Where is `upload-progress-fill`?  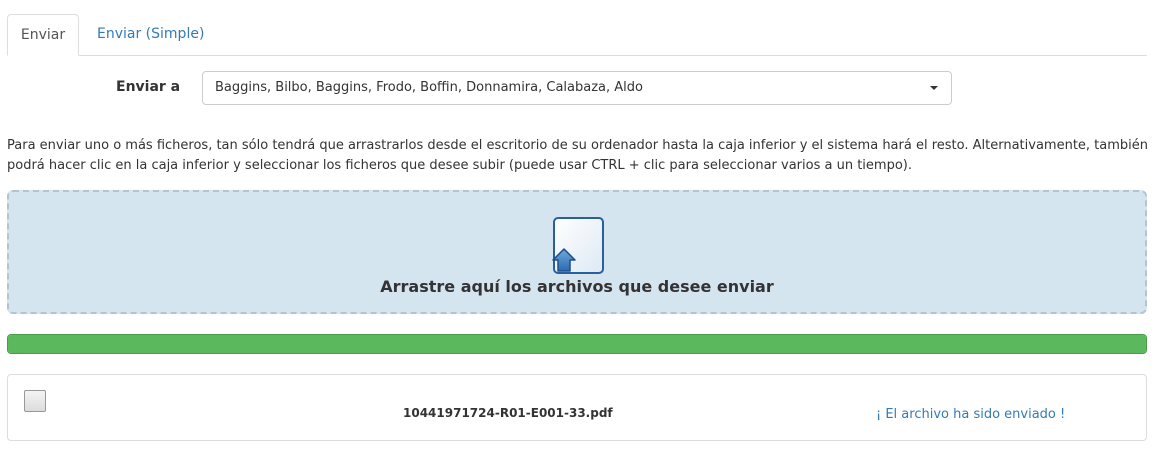
upload-progress-fill is located at coordinates (577, 344).